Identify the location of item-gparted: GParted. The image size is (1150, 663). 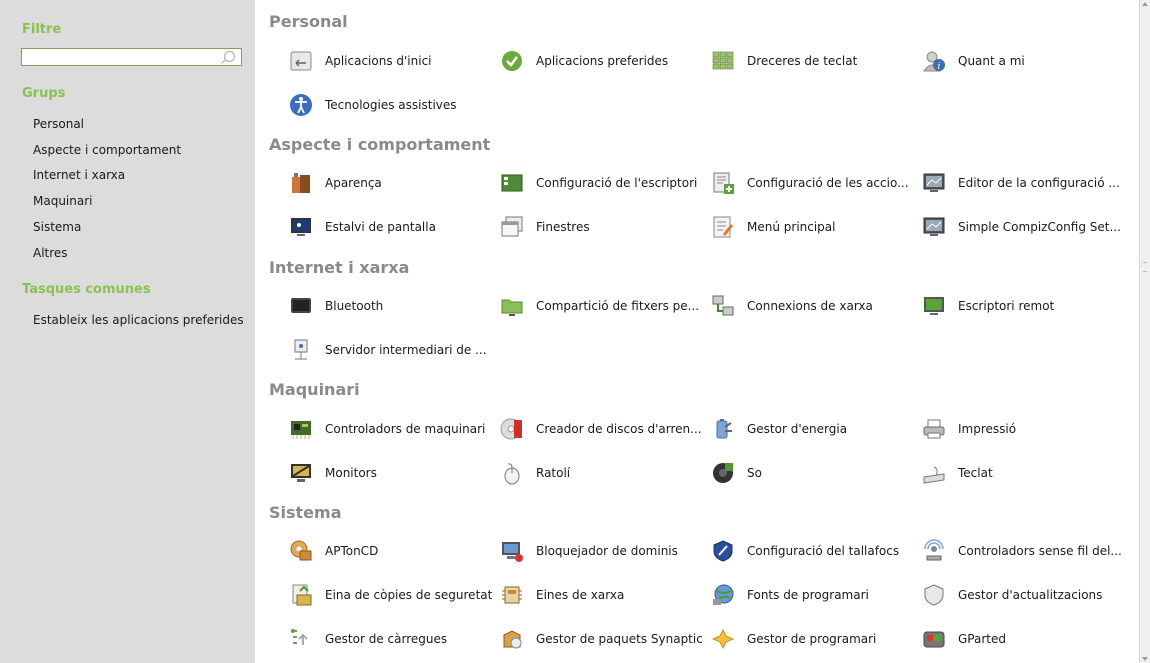
(963, 639).